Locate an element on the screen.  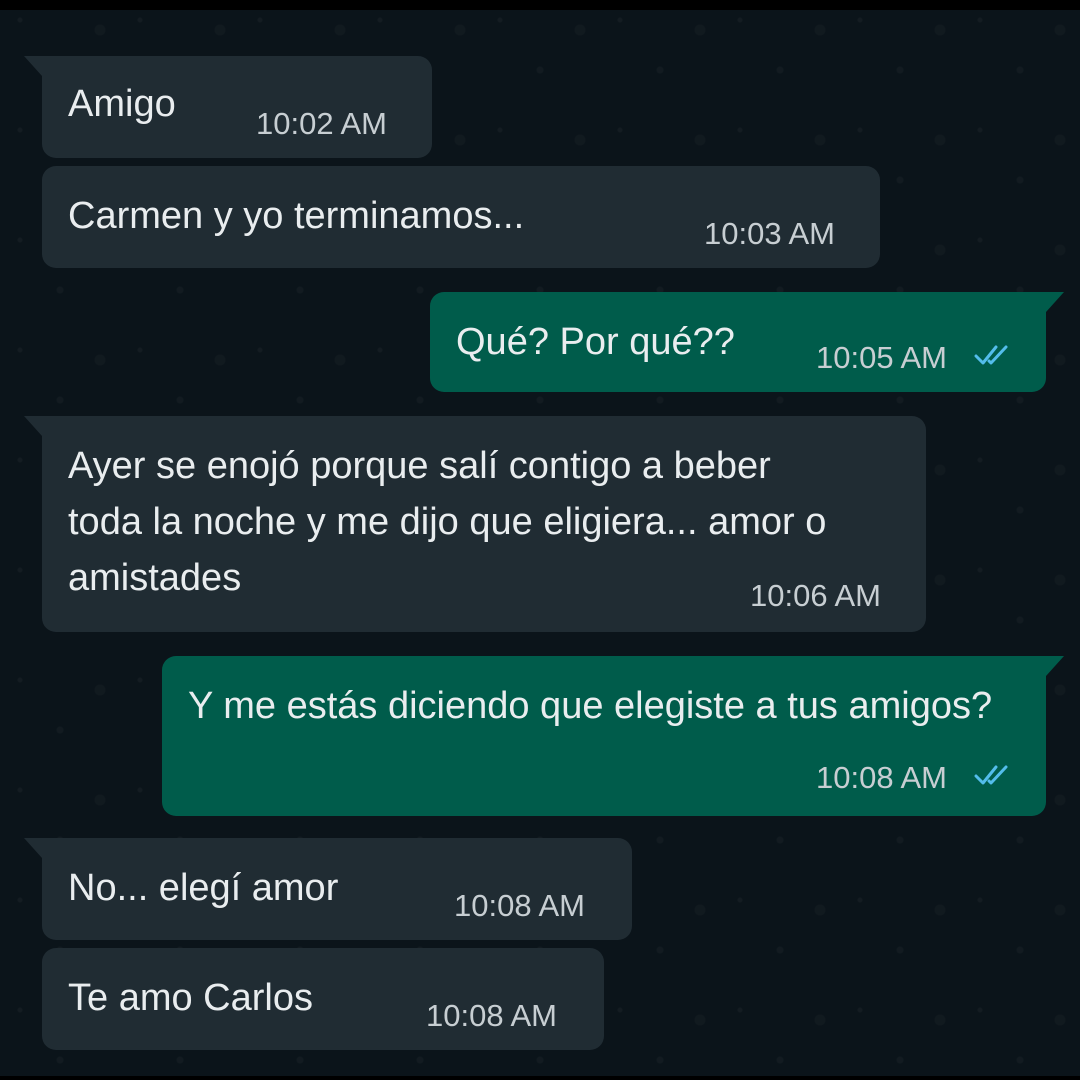
top-border is located at coordinates (540, 5).